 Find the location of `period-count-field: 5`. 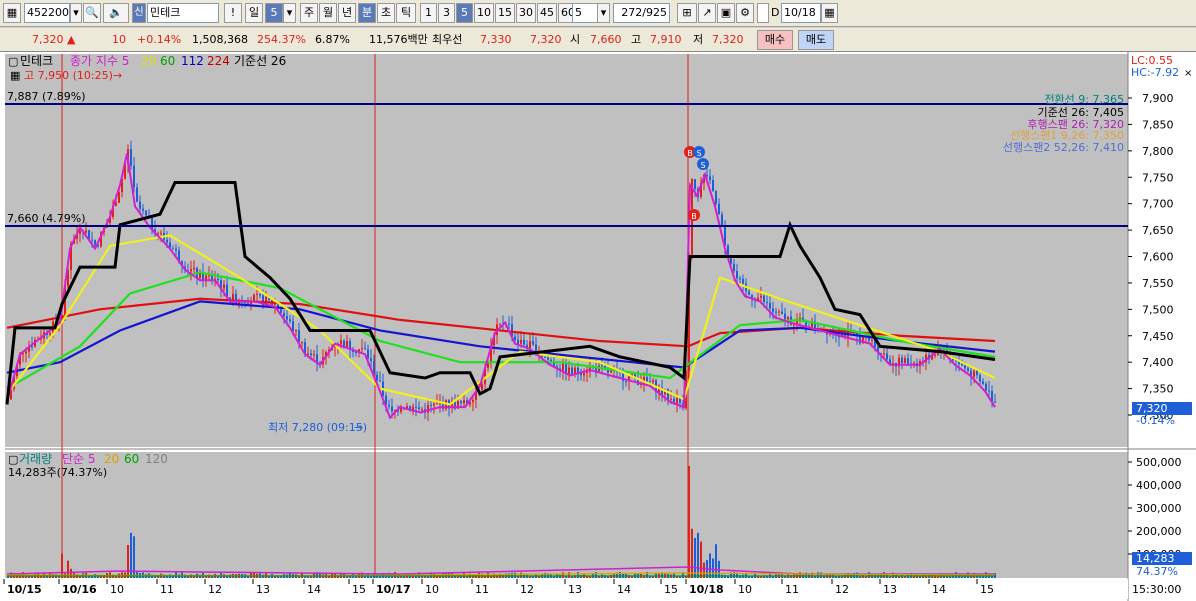

period-count-field: 5 is located at coordinates (274, 13).